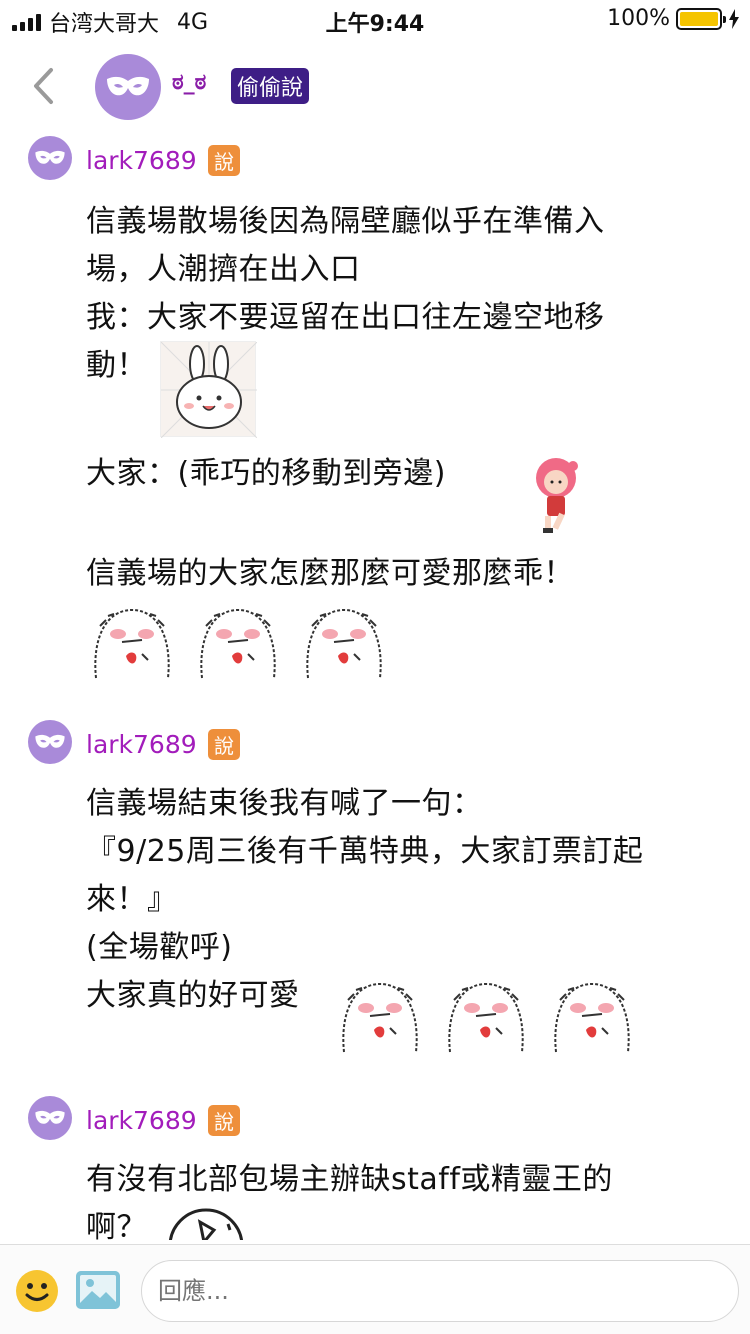 This screenshot has width=750, height=1334. I want to click on girl-sticker, so click(556, 495).